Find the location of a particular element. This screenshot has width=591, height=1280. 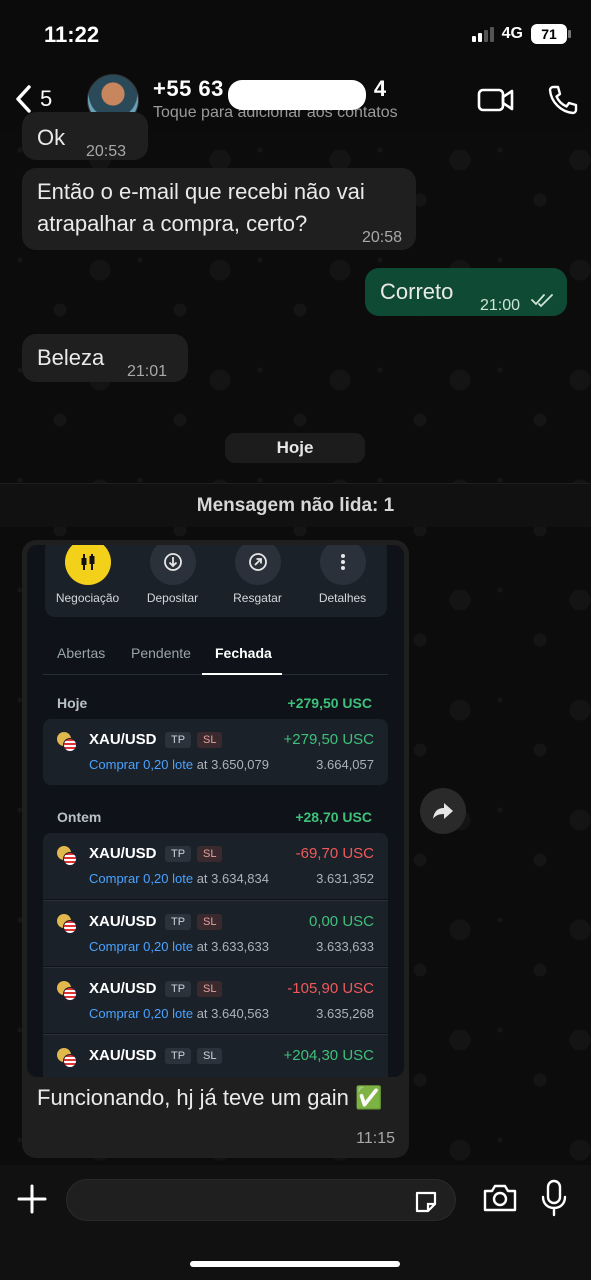

forward-icon is located at coordinates (443, 811).